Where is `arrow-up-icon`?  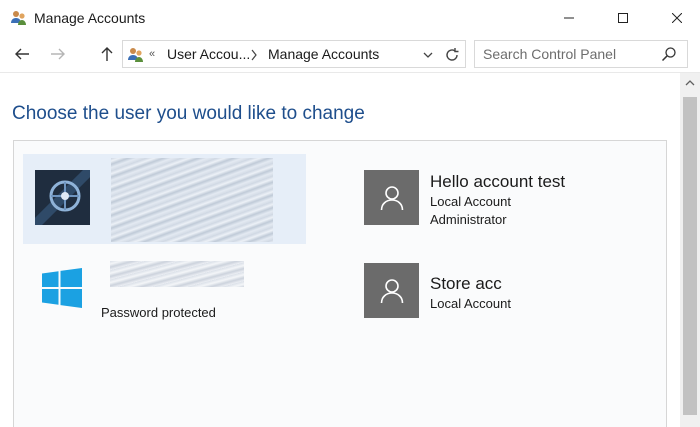
arrow-up-icon is located at coordinates (107, 54).